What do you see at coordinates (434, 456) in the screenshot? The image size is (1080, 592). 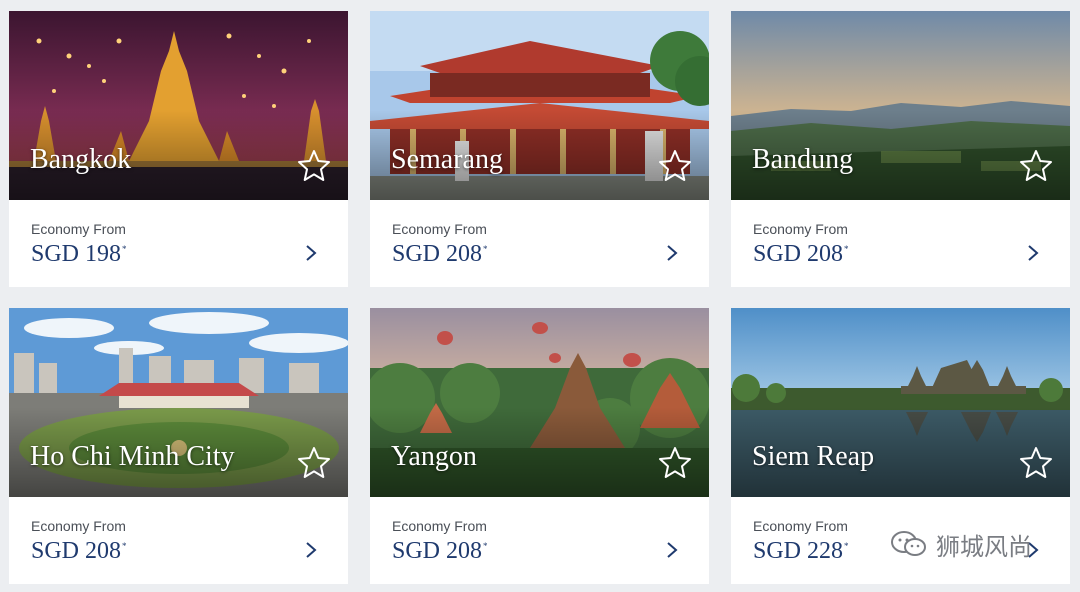 I see `city-name: Yangon` at bounding box center [434, 456].